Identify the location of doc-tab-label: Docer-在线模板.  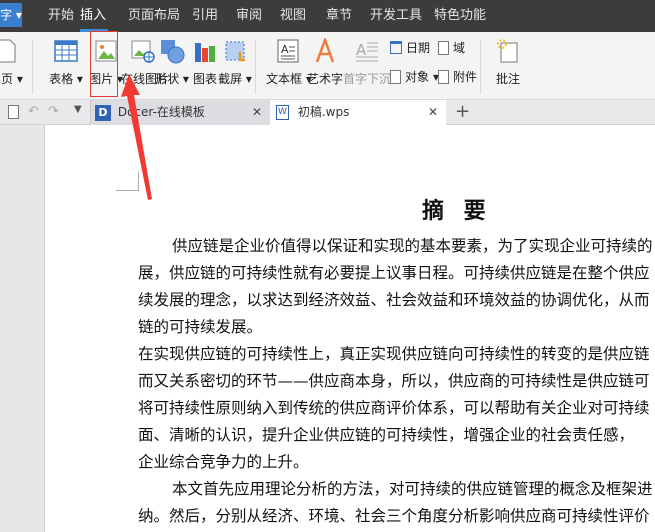
(161, 112).